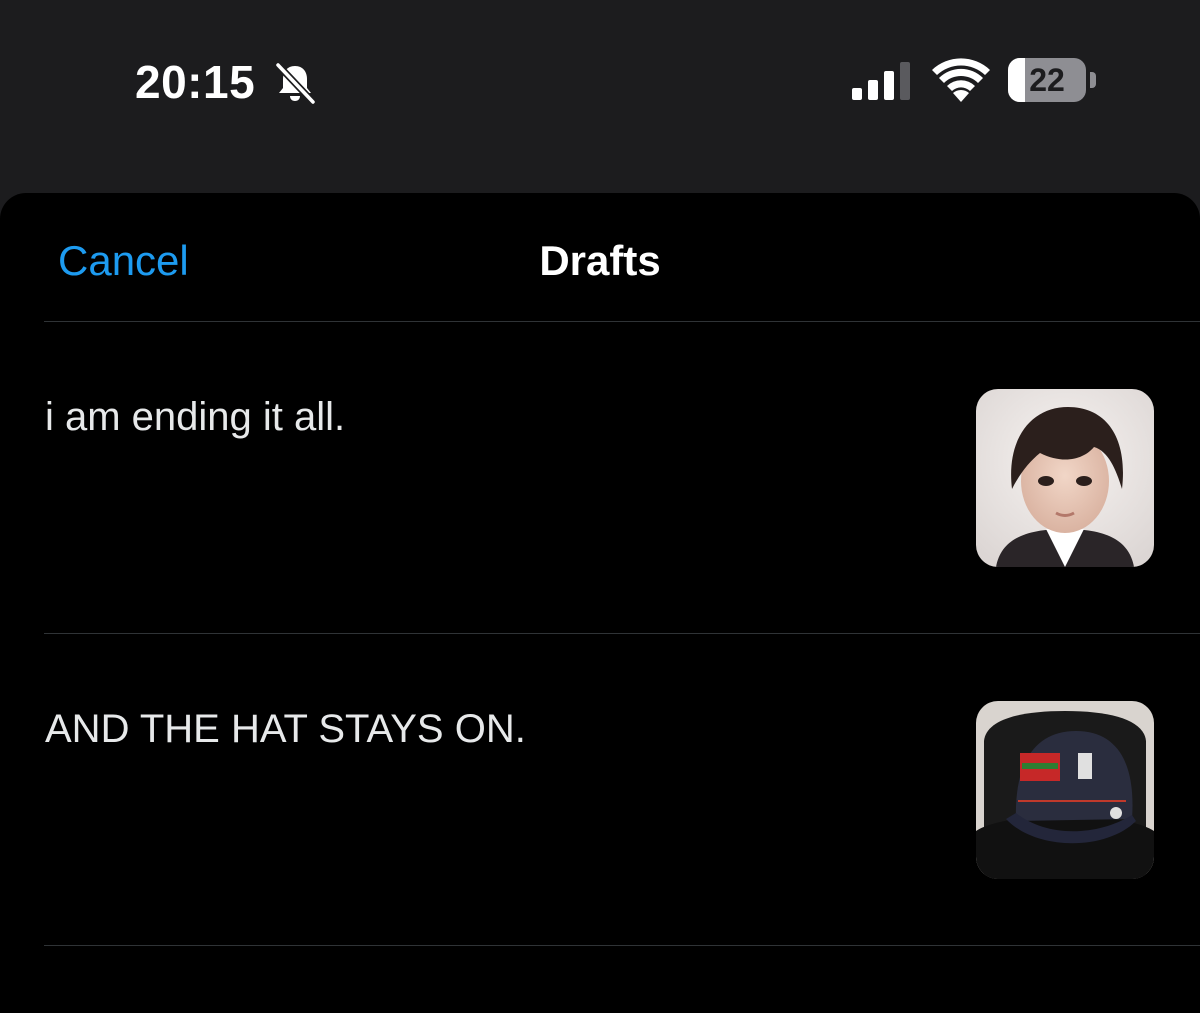 Image resolution: width=1200 pixels, height=1013 pixels. Describe the element at coordinates (195, 82) in the screenshot. I see `status-time: 20:15` at that location.